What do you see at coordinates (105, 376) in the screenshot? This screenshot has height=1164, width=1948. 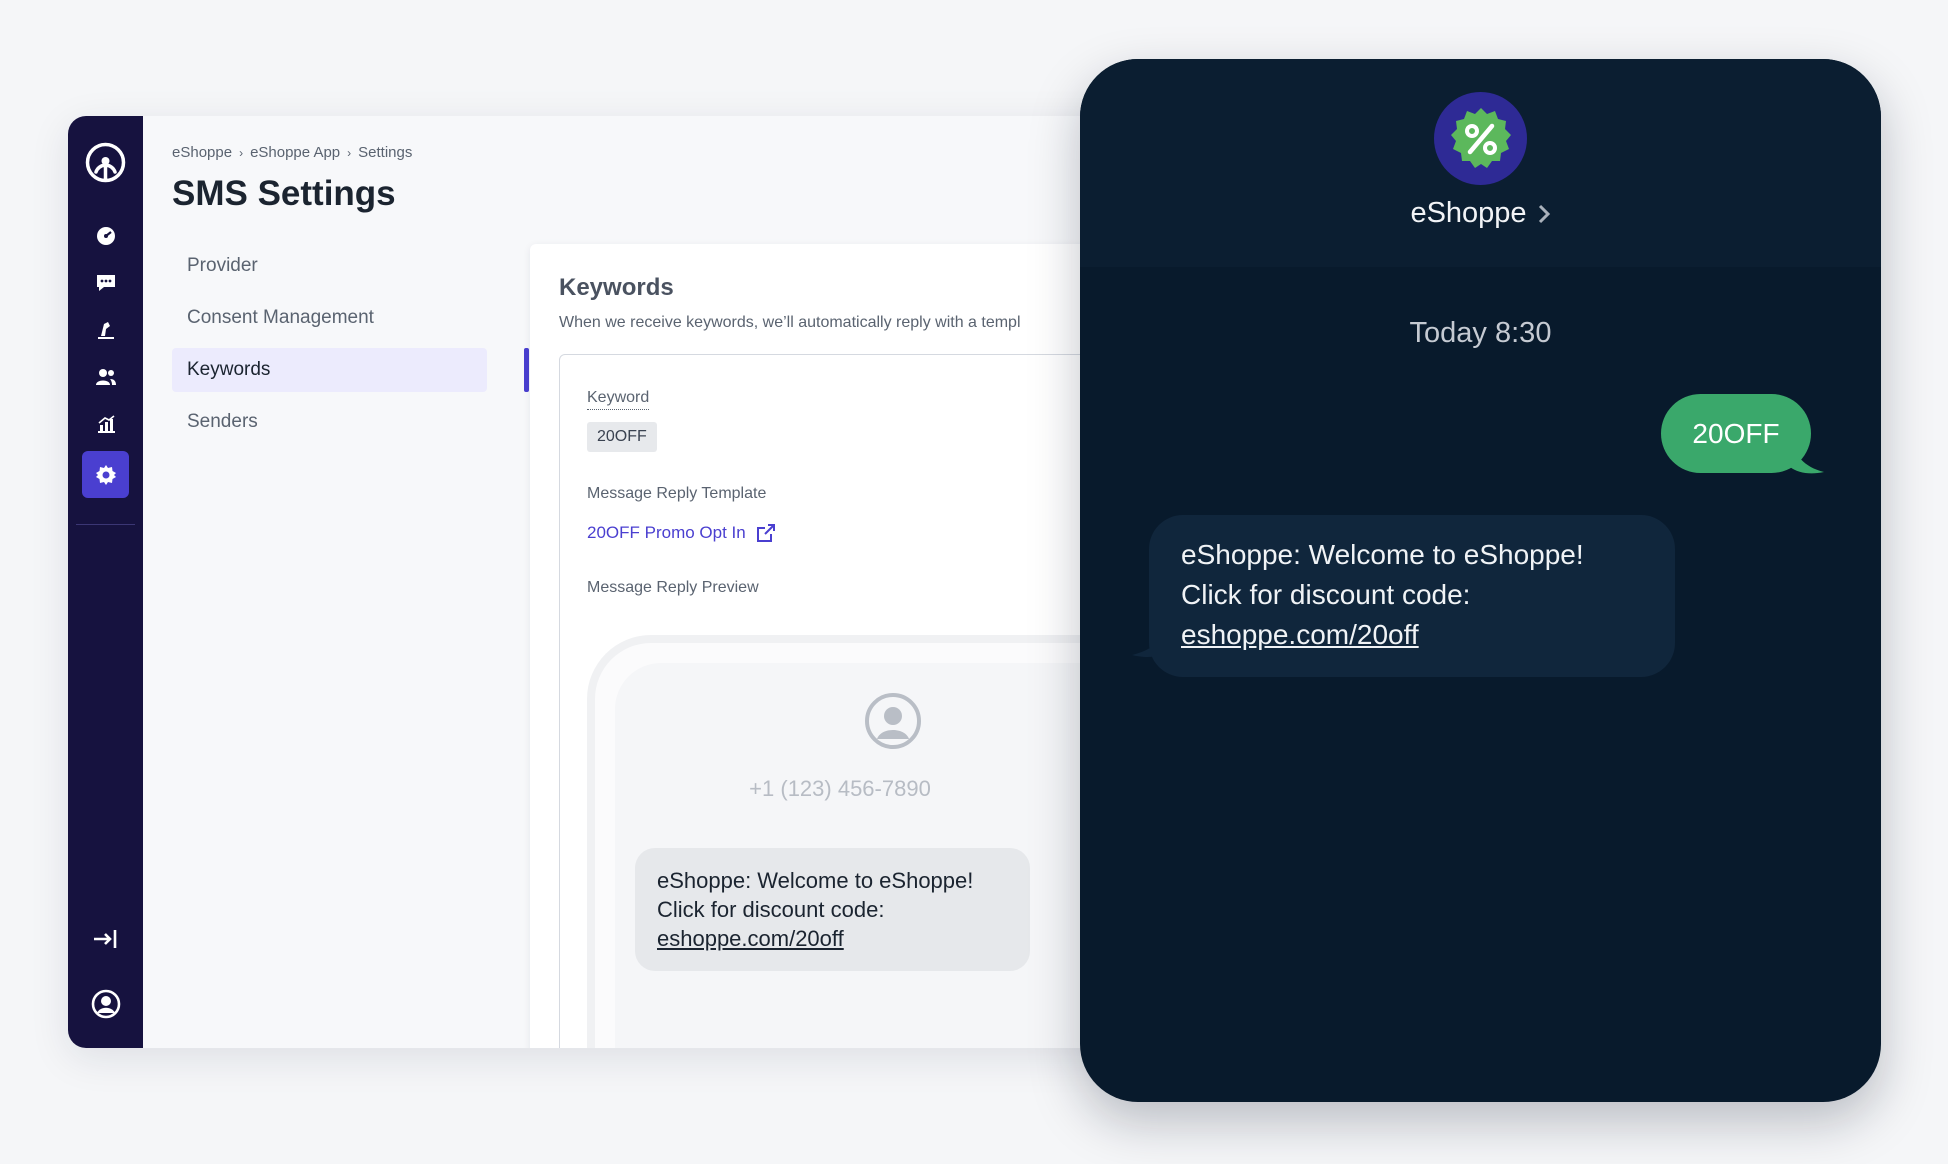 I see `people-icon` at bounding box center [105, 376].